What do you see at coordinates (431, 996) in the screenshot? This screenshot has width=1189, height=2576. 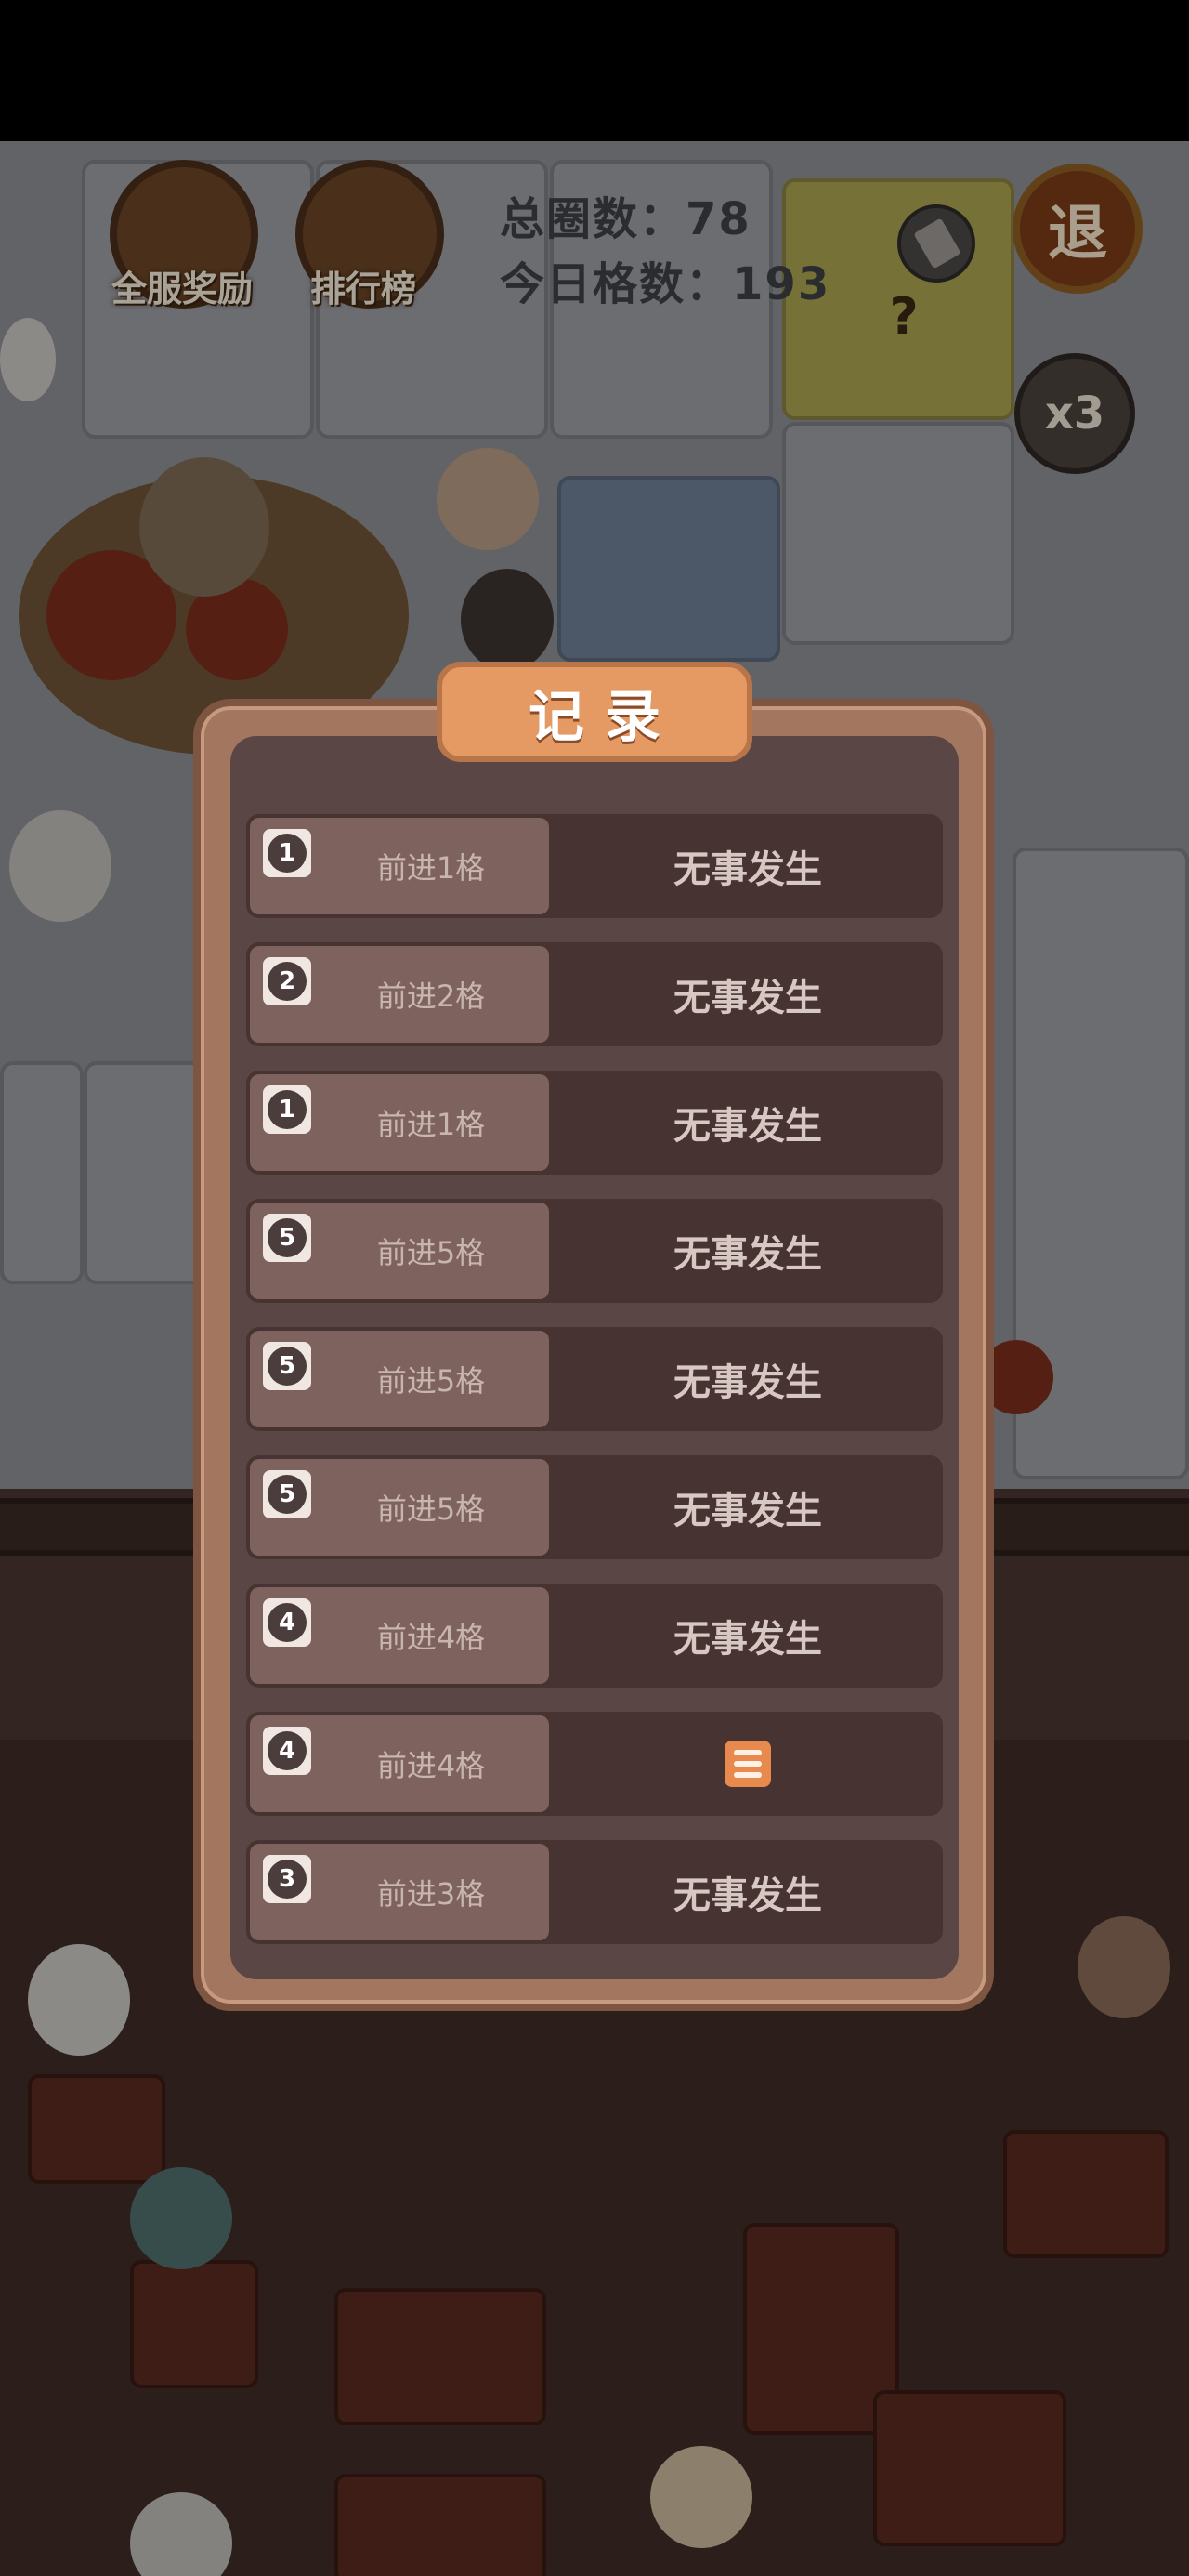 I see `step-label: 前进2格` at bounding box center [431, 996].